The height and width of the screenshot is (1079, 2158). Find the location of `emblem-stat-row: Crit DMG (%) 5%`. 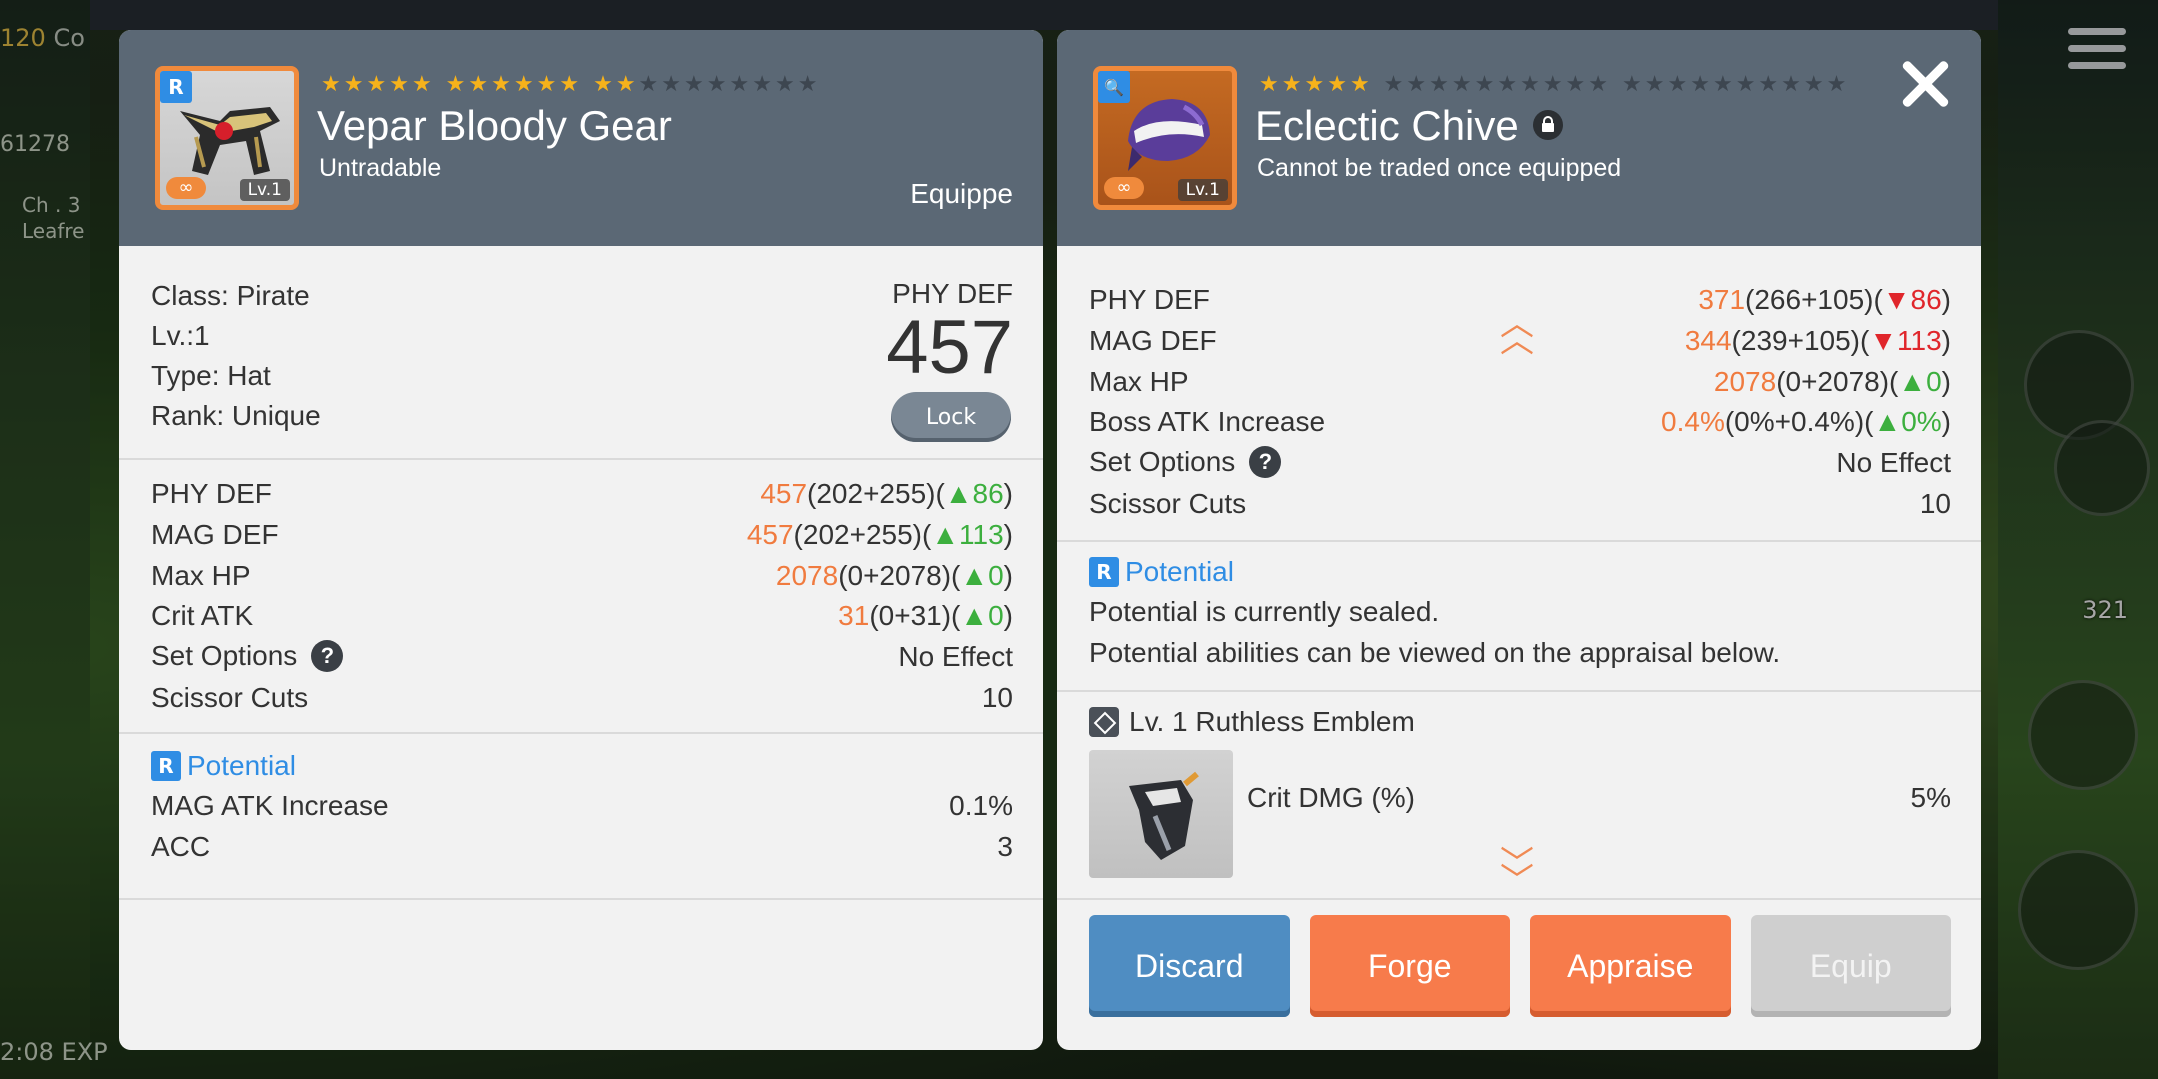

emblem-stat-row: Crit DMG (%) 5% is located at coordinates (1599, 798).